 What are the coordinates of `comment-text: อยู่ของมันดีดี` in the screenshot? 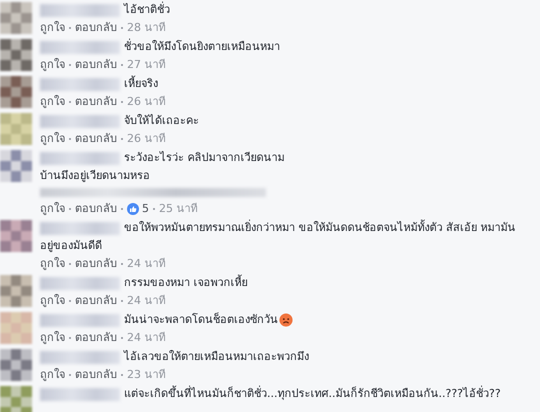 It's located at (71, 246).